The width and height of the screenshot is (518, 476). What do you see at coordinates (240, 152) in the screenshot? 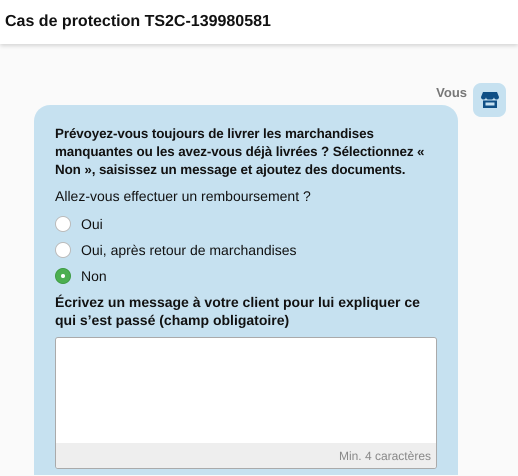
I see `prompt-text: Prévoyez-vous toujours de livrer les marchandises manquantes ou les avez-vous déjà livrées ? Sélectionnez « Non », saisissez un message et ajoutez des documents.` at bounding box center [240, 152].